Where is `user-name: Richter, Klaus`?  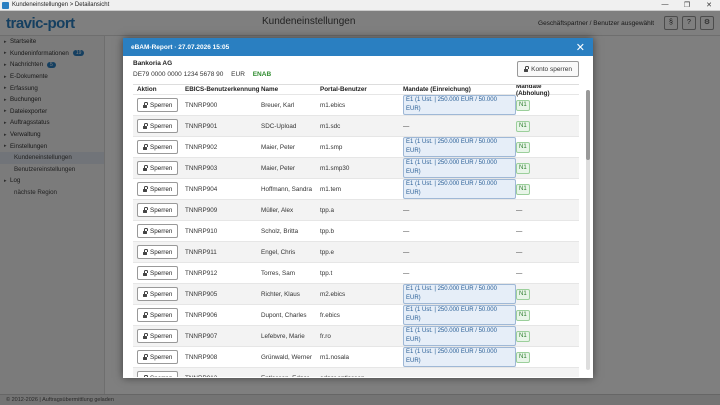
user-name: Richter, Klaus is located at coordinates (280, 294).